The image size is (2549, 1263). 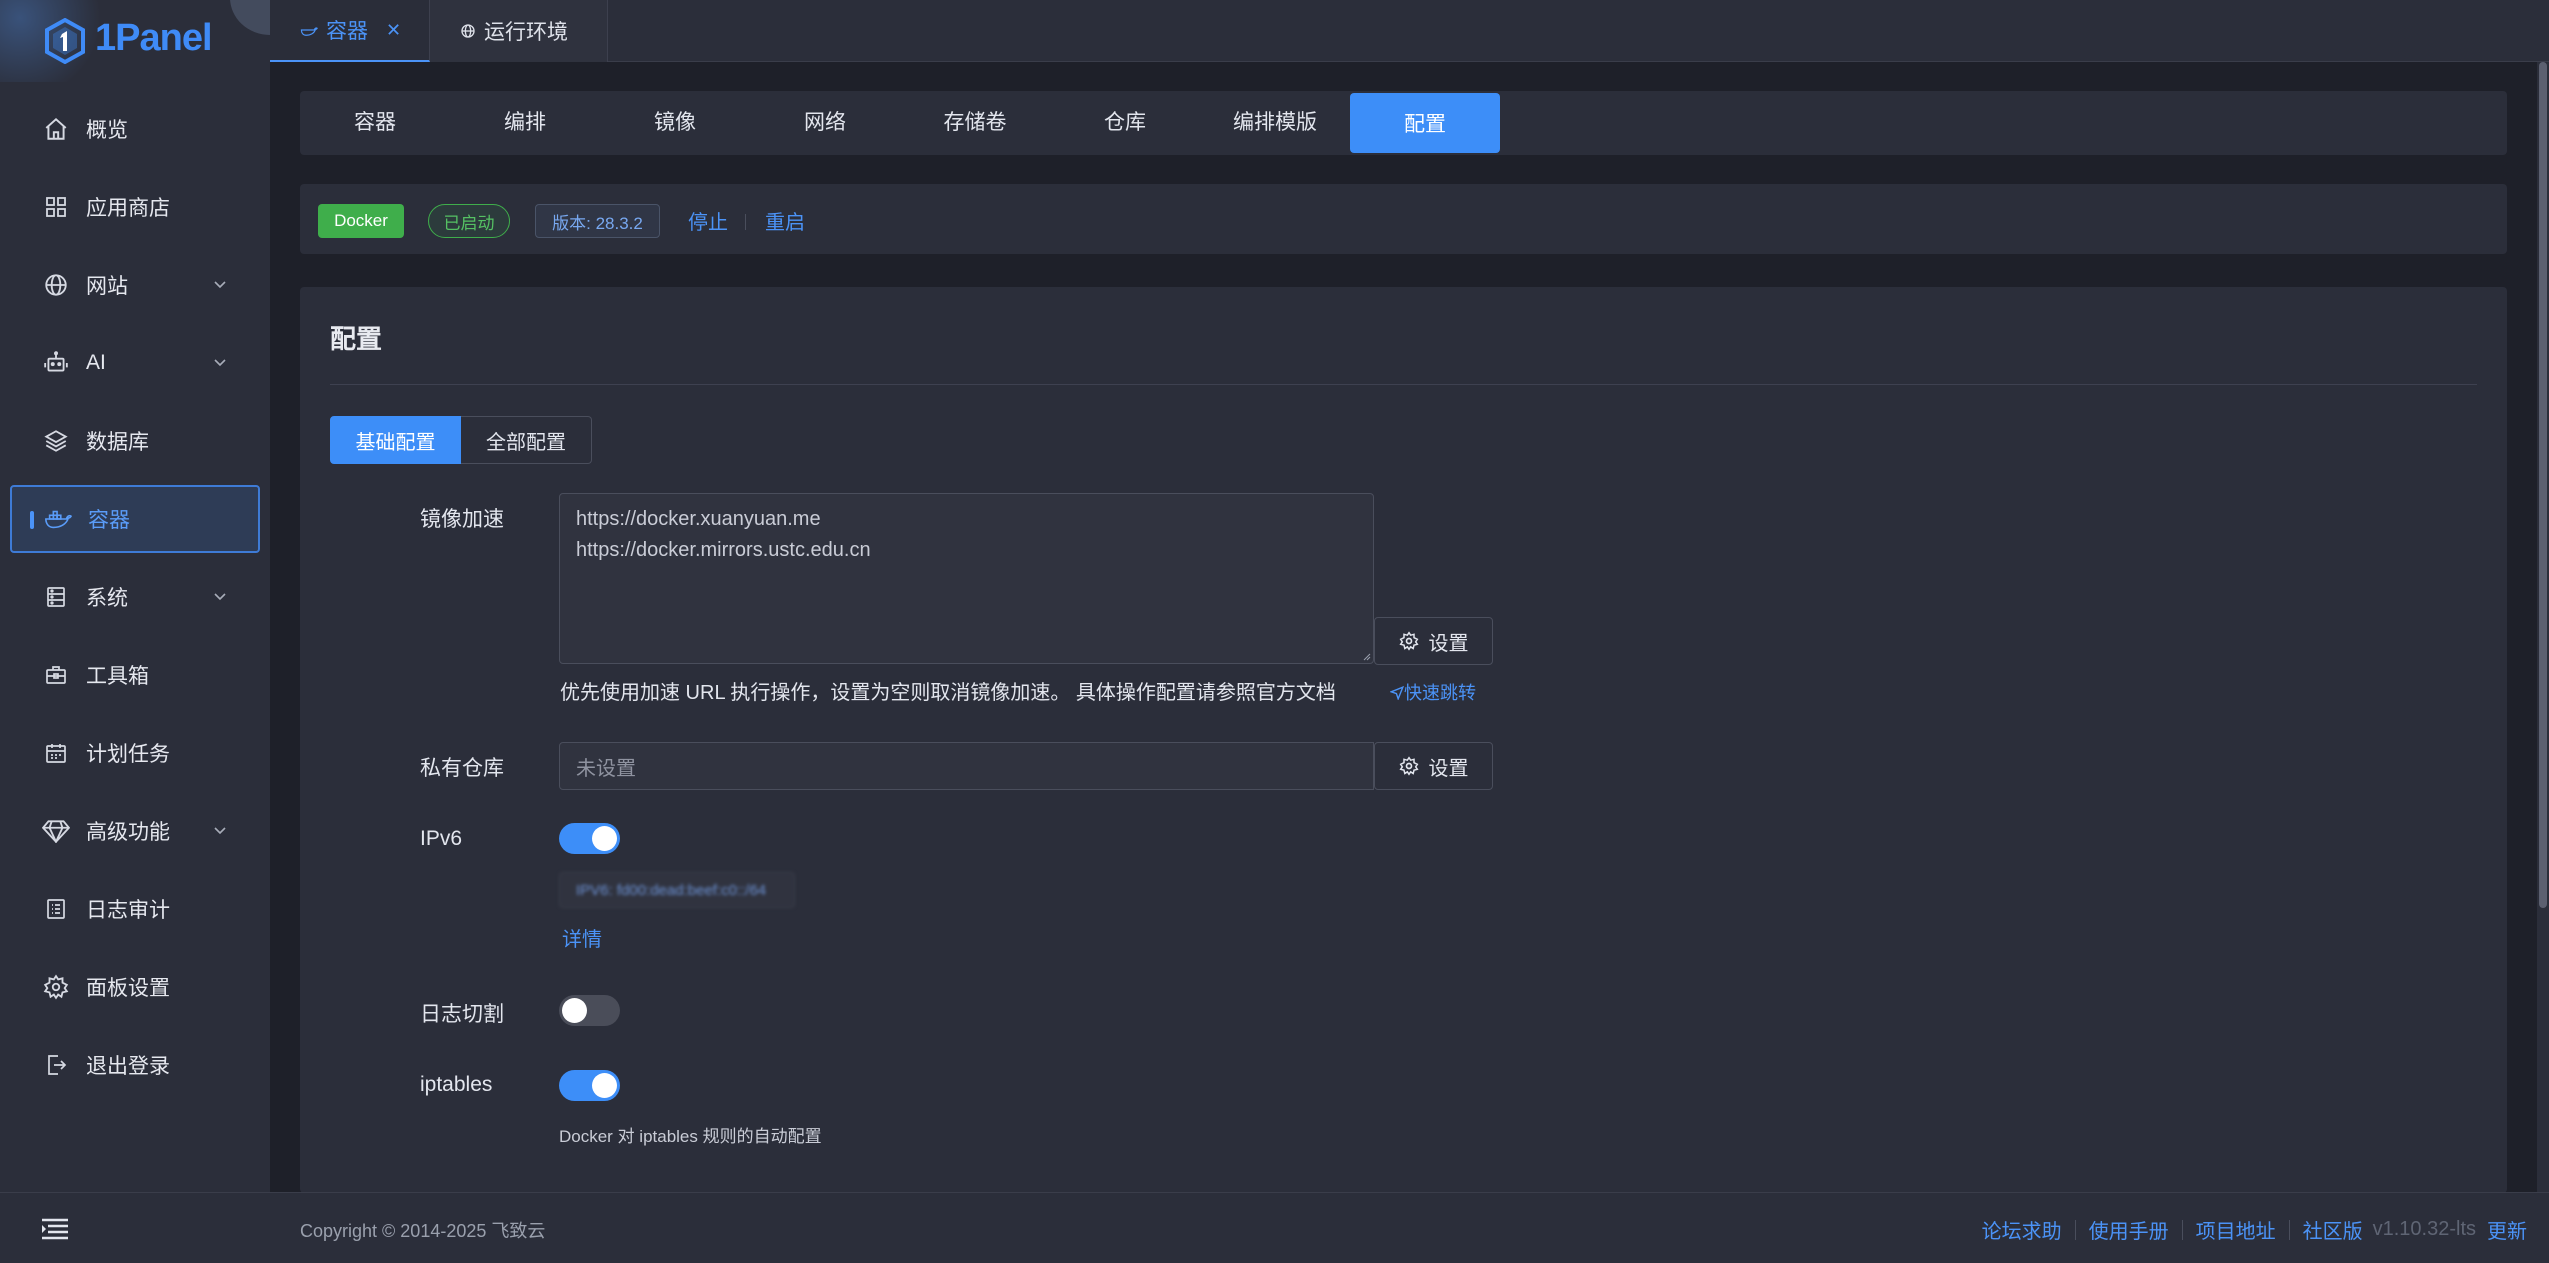 I want to click on sidebar-item-cron: 计划任务, so click(x=135, y=753).